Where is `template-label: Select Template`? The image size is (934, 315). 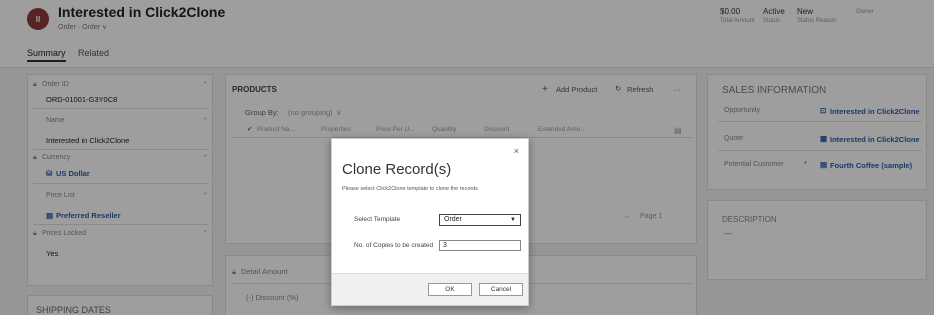 template-label: Select Template is located at coordinates (377, 219).